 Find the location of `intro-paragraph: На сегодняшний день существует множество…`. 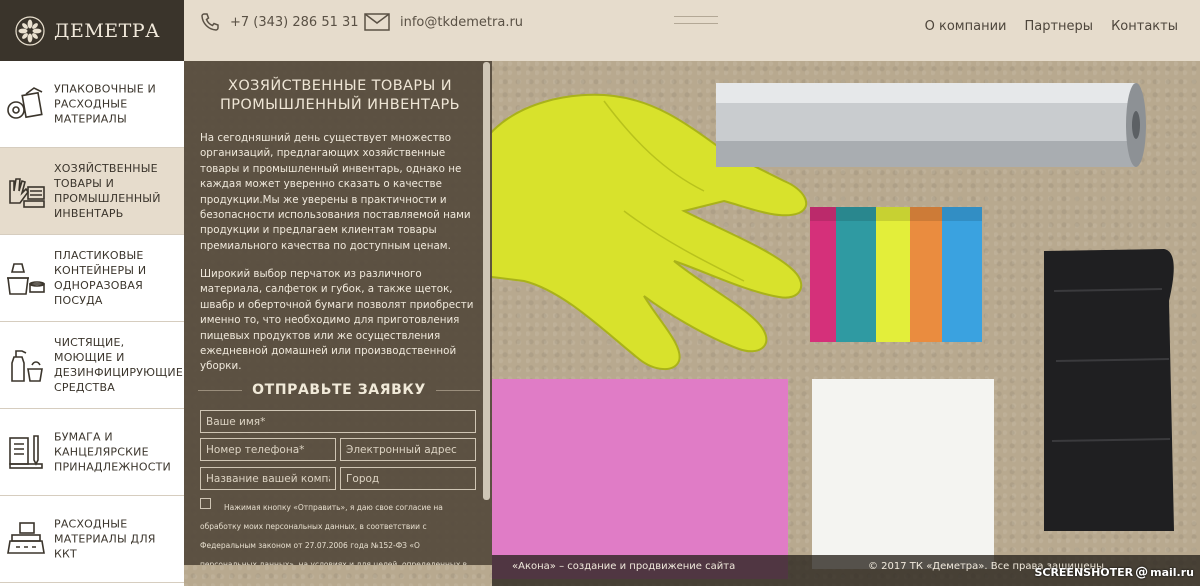

intro-paragraph: На сегодняшний день существует множество… is located at coordinates (335, 192).